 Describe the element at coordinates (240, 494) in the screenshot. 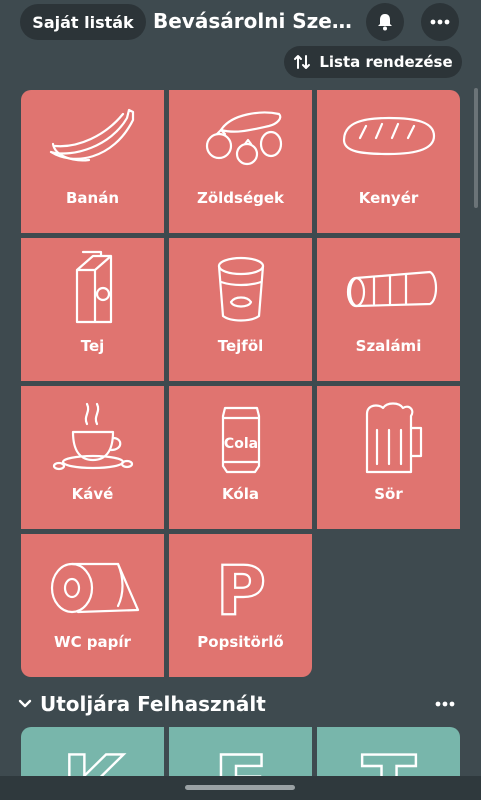

I see `item-label: Kóla` at that location.